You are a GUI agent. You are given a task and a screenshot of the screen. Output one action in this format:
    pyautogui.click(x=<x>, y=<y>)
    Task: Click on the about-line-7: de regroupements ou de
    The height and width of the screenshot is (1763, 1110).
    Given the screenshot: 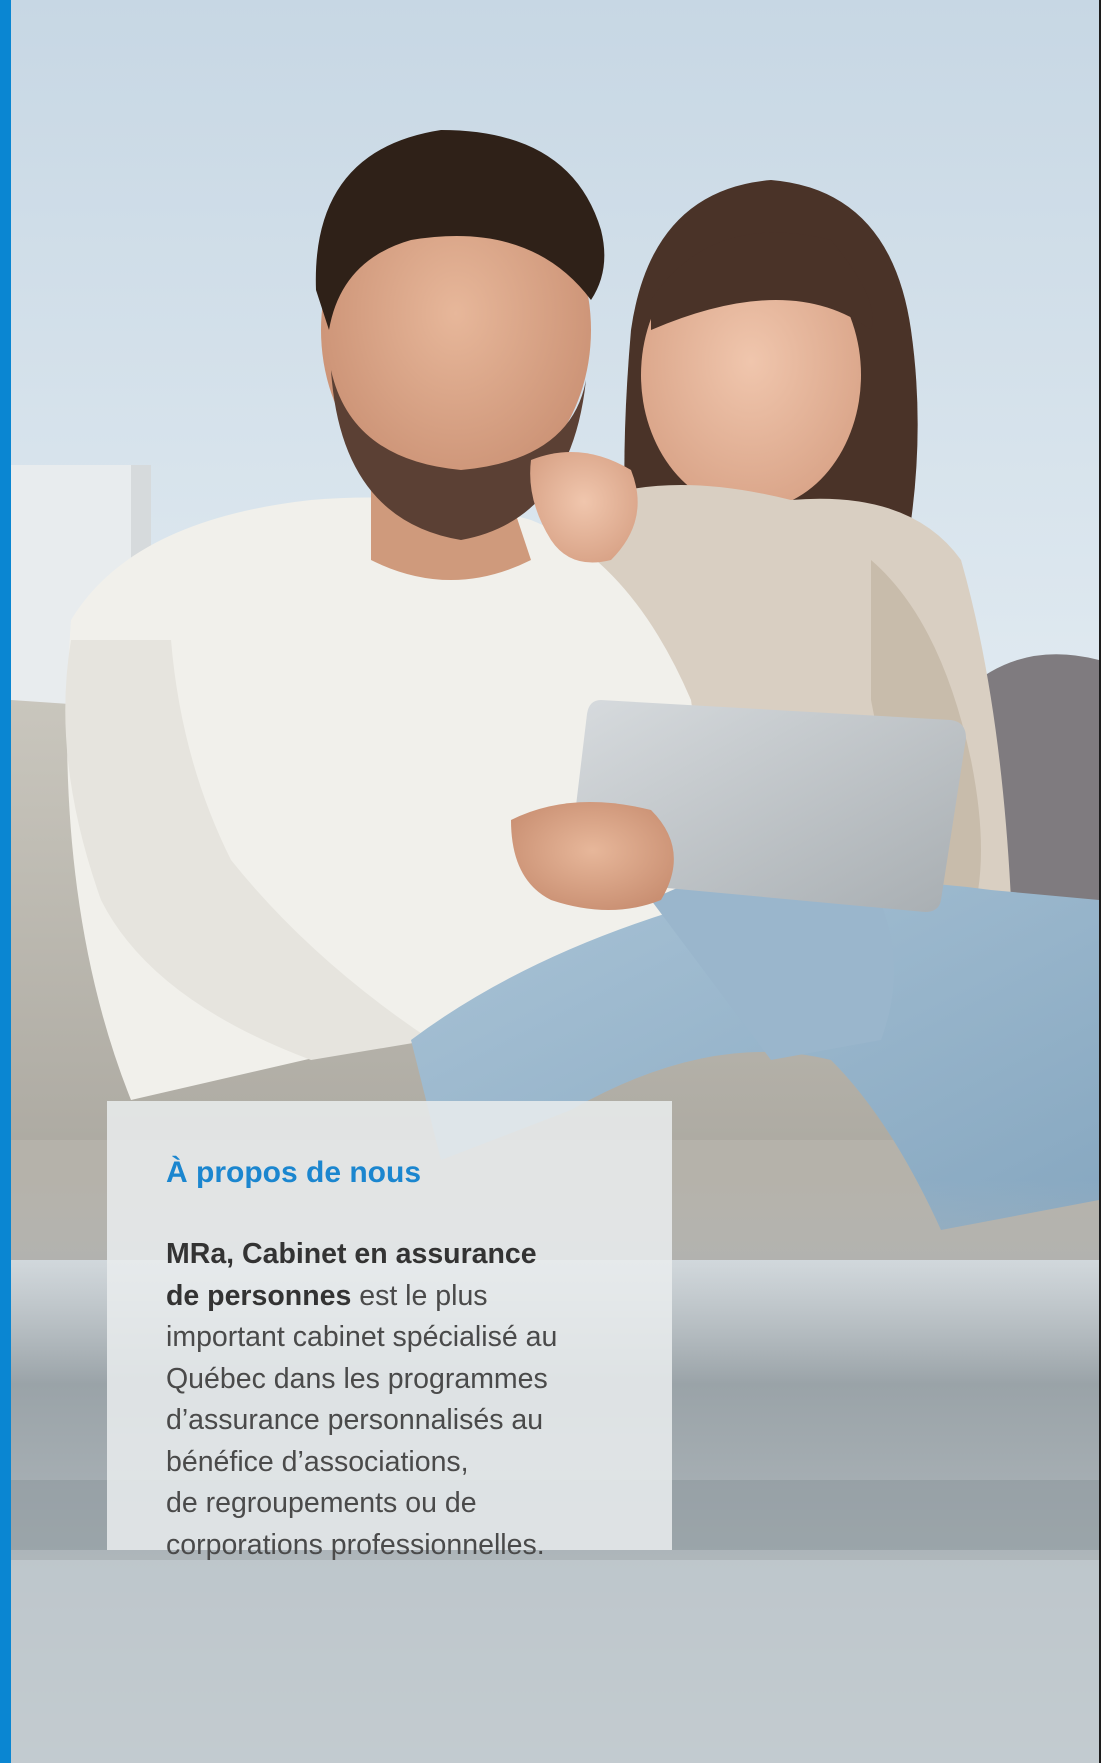 What is the action you would take?
    pyautogui.click(x=321, y=1503)
    